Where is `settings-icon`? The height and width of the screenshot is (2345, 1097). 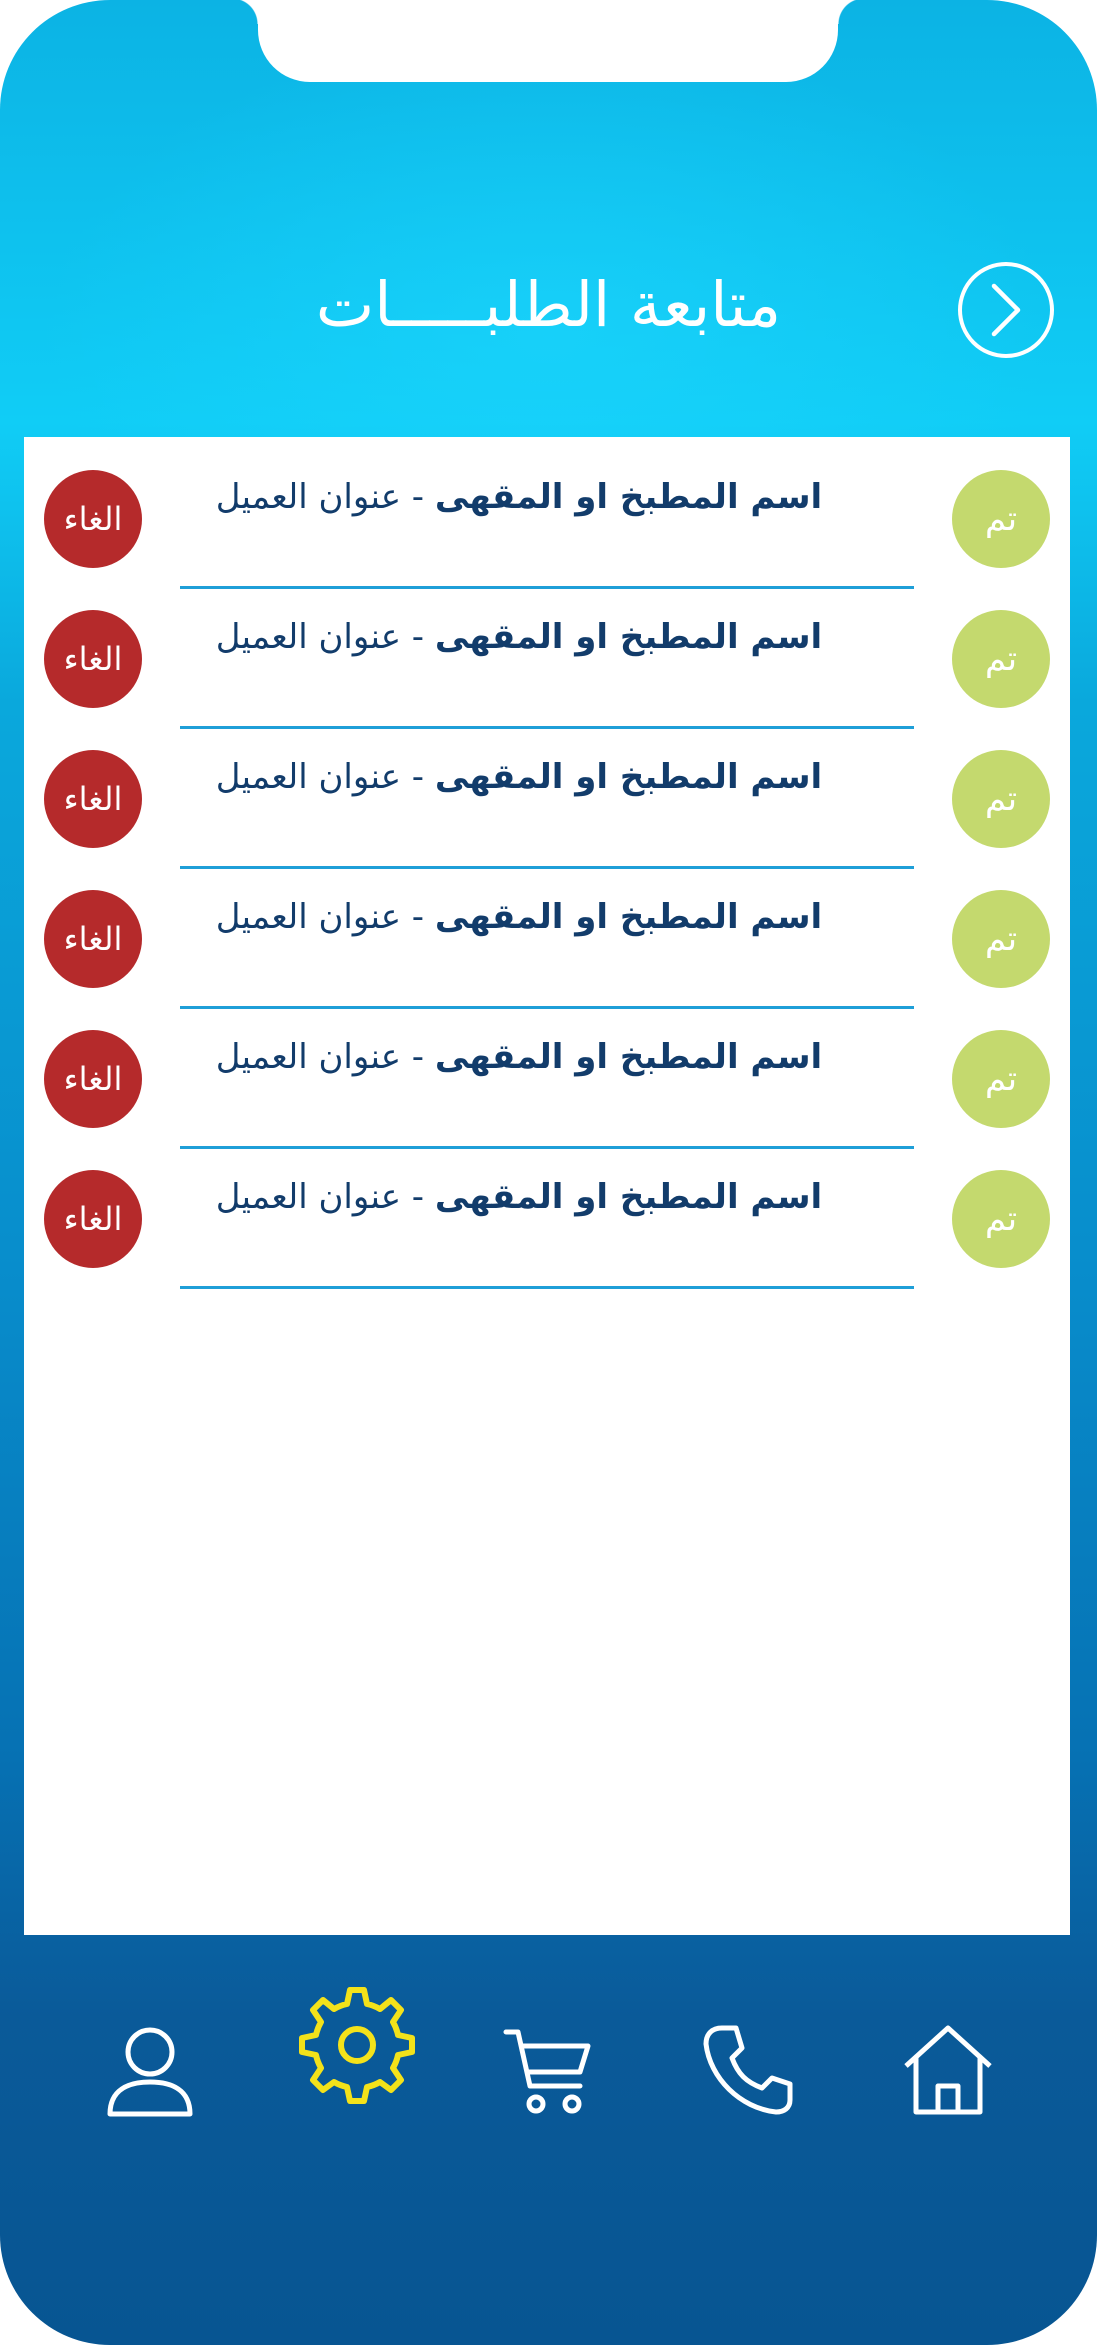 settings-icon is located at coordinates (357, 2045).